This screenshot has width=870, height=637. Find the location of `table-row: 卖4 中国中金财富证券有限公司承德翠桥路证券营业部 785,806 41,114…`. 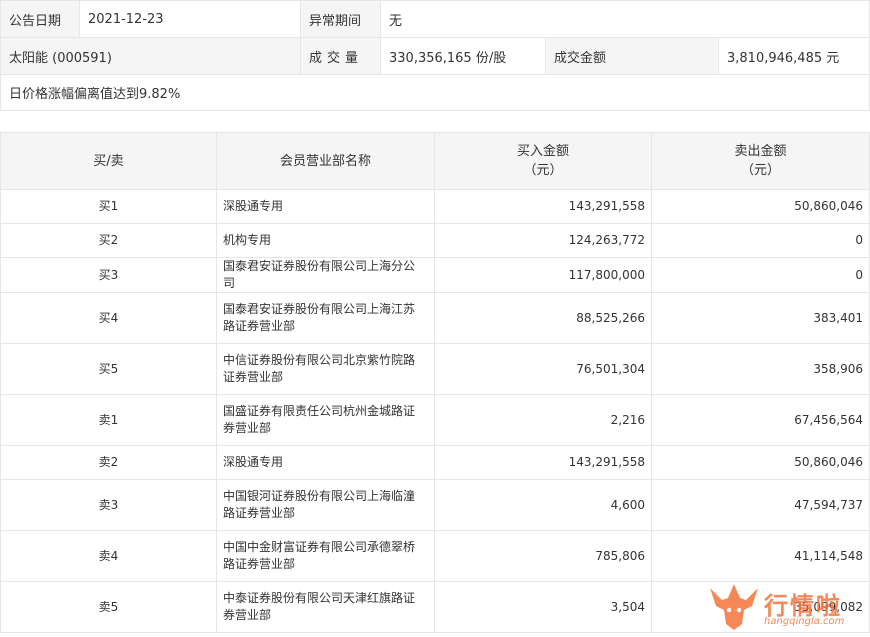

table-row: 卖4 中国中金财富证券有限公司承德翠桥路证券营业部 785,806 41,114… is located at coordinates (435, 556).